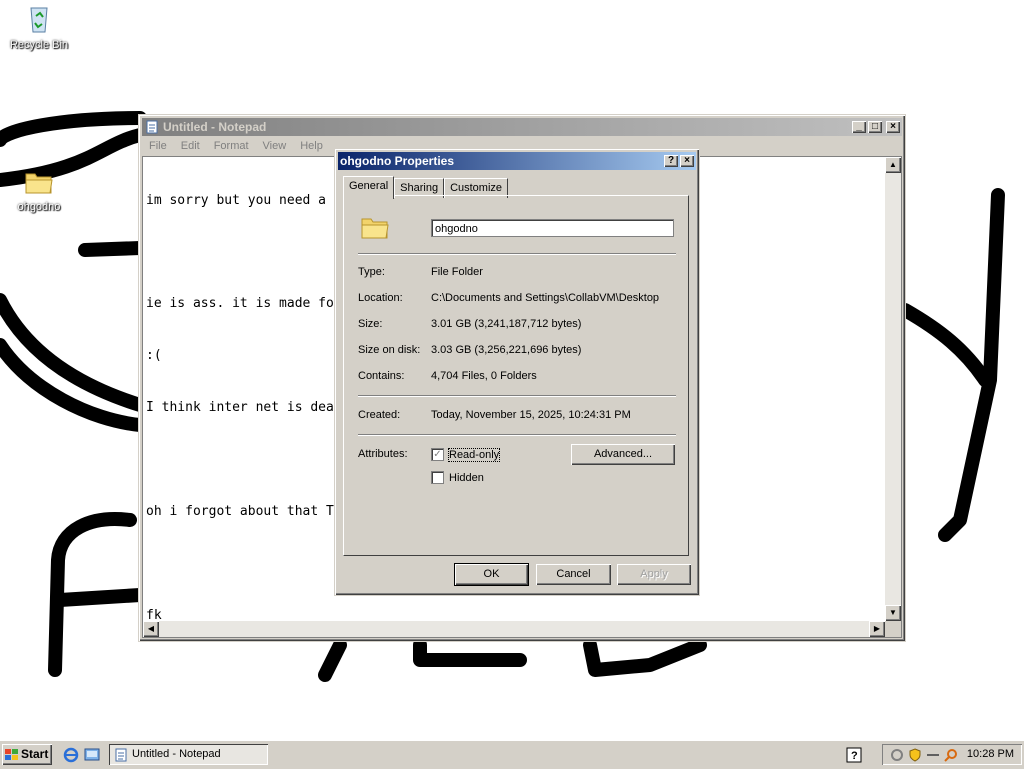  What do you see at coordinates (231, 147) in the screenshot?
I see `menu-format: Format` at bounding box center [231, 147].